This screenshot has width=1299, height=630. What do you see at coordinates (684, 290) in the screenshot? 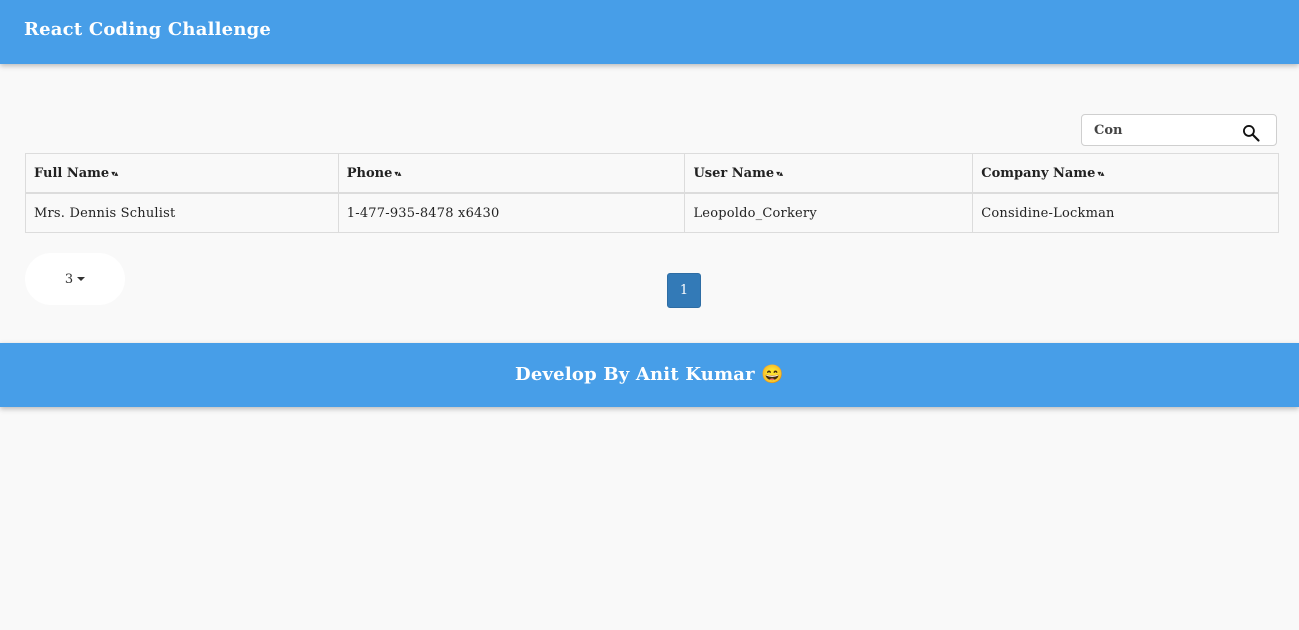
I see `page-button-1: 1` at bounding box center [684, 290].